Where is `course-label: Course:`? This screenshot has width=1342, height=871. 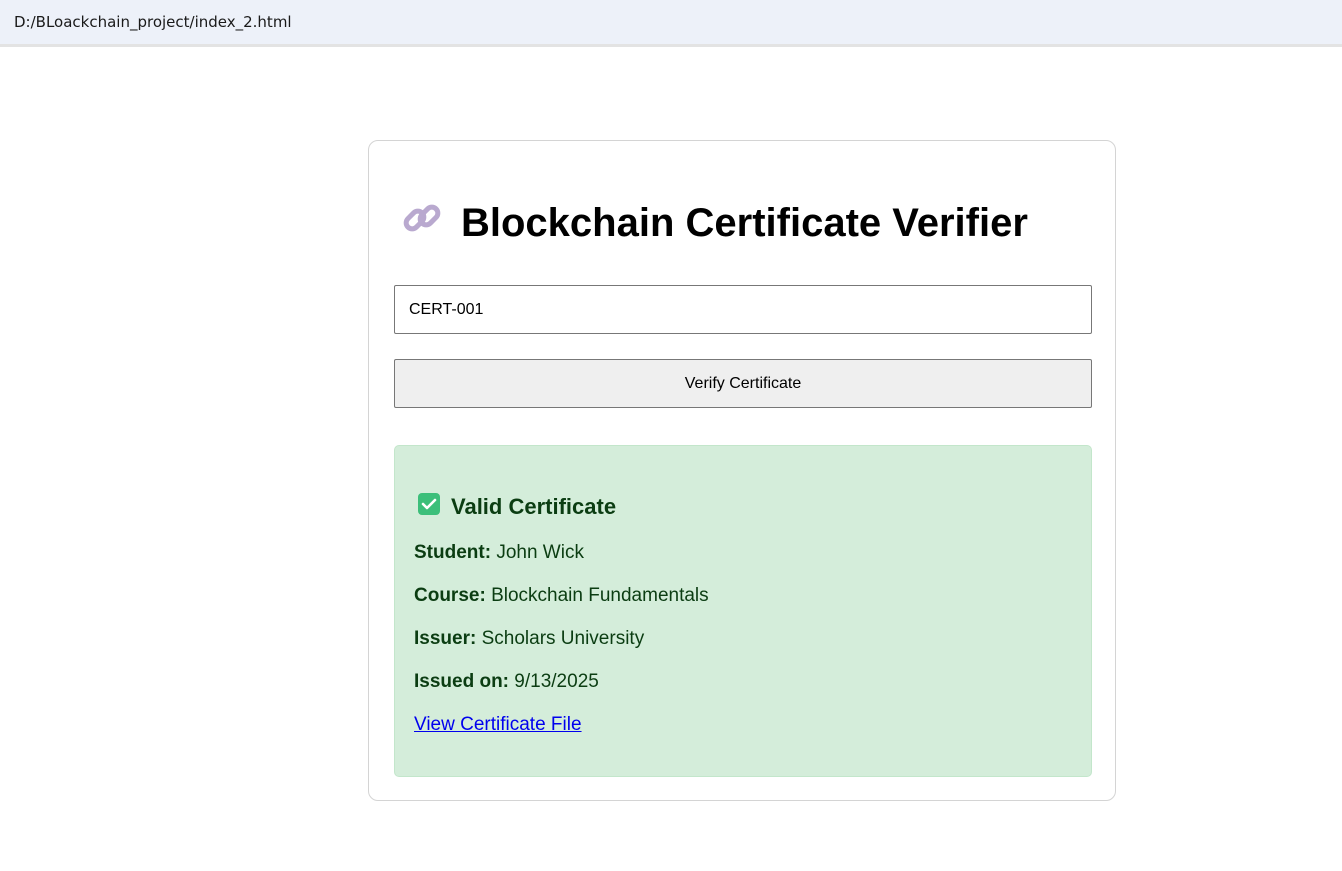
course-label: Course: is located at coordinates (450, 595).